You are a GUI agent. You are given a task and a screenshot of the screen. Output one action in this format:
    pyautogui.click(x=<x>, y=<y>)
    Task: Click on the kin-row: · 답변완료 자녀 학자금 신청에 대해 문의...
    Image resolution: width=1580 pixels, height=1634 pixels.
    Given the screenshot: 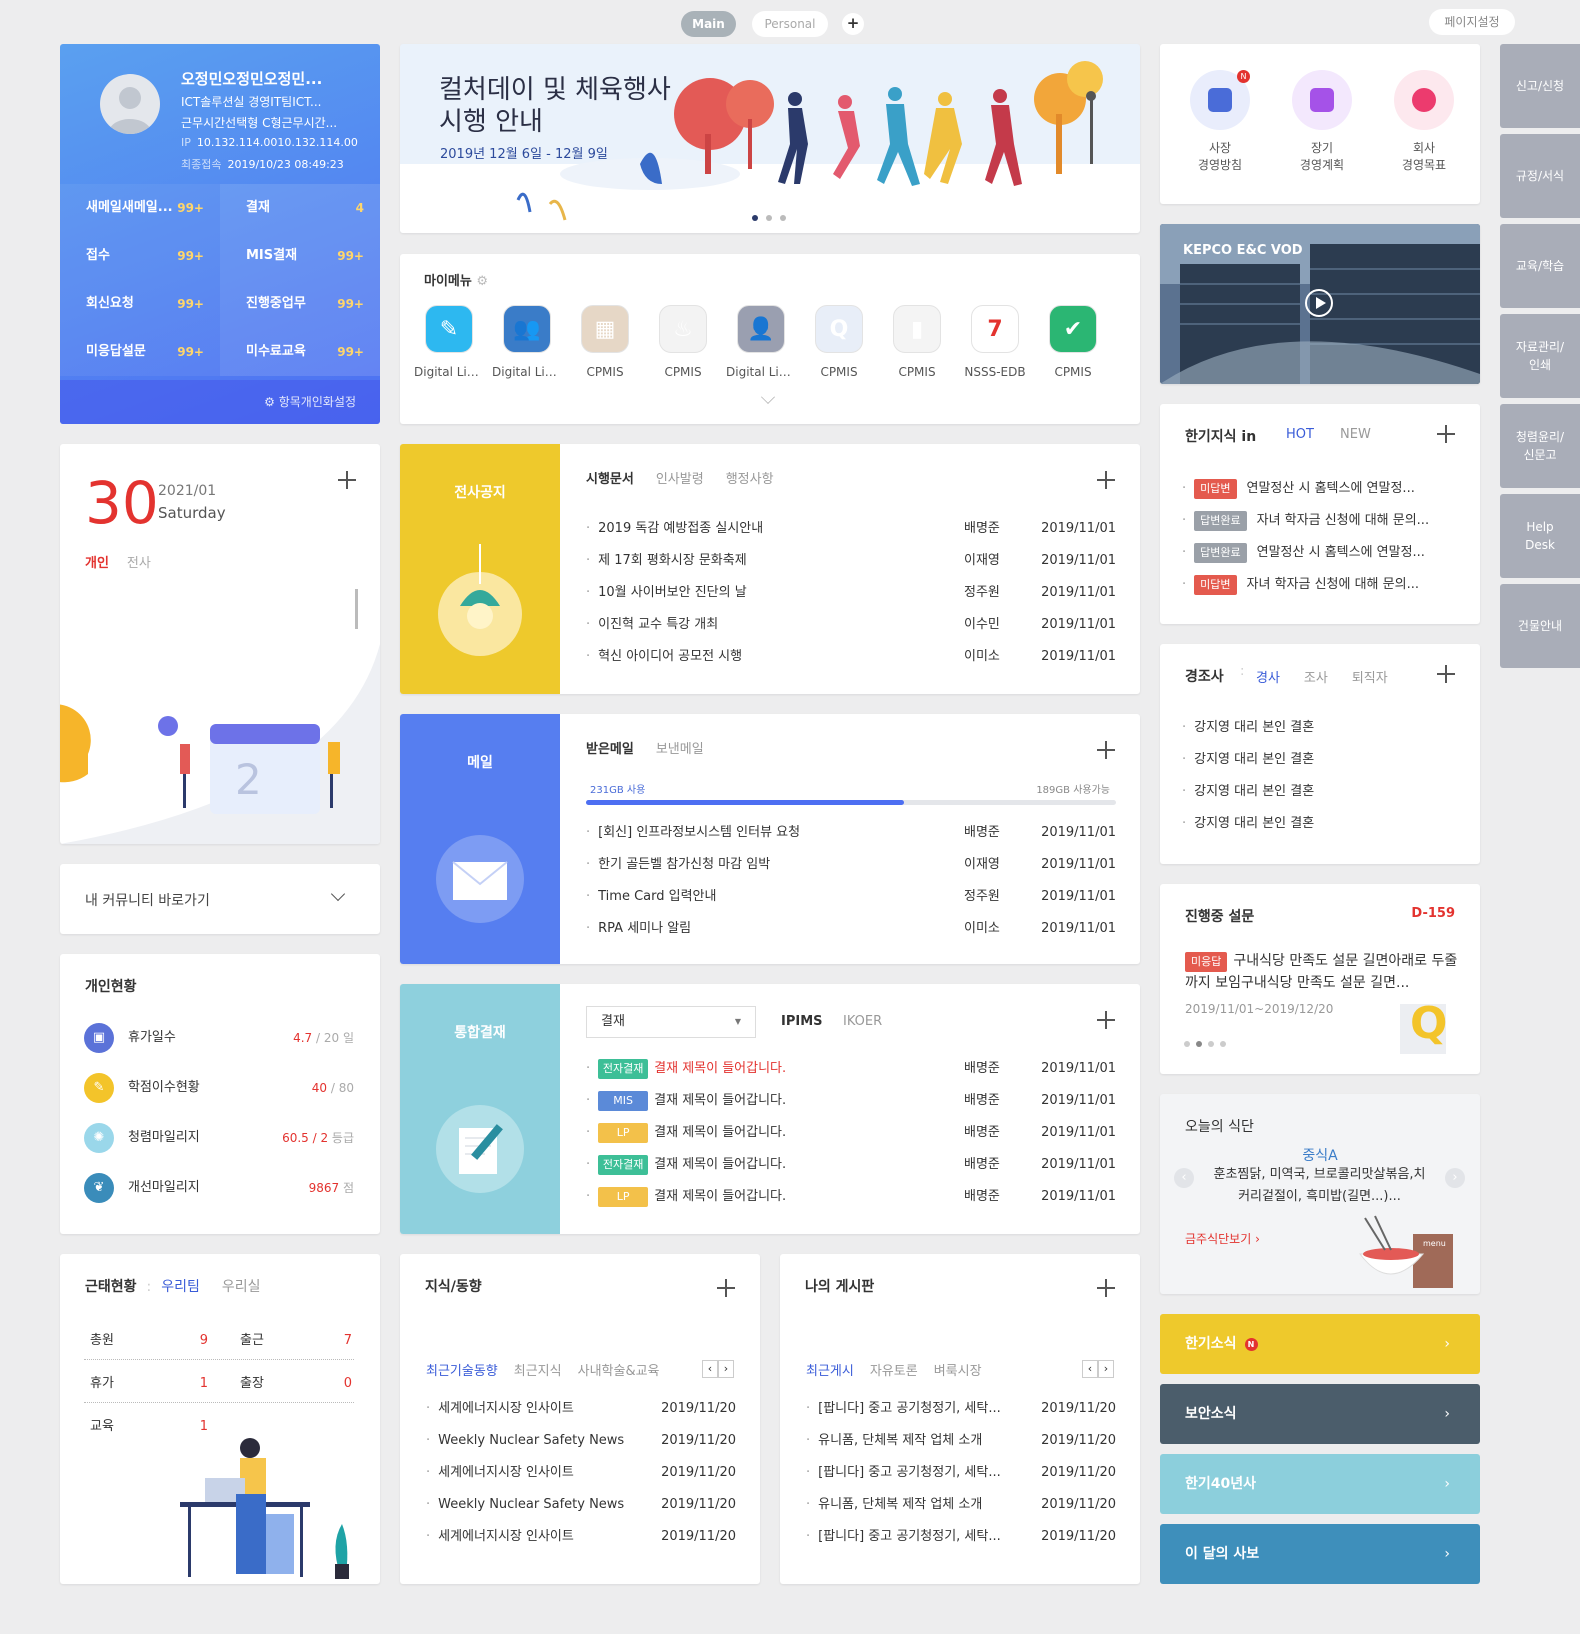 What is the action you would take?
    pyautogui.click(x=1322, y=521)
    